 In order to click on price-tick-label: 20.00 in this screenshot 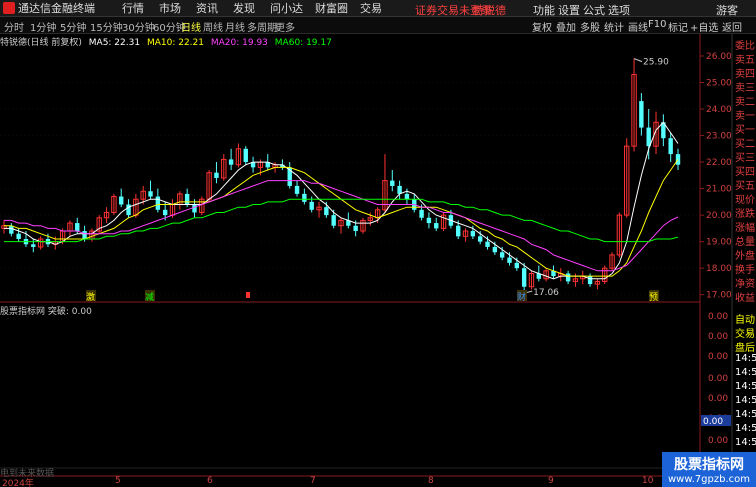, I will do `click(719, 216)`.